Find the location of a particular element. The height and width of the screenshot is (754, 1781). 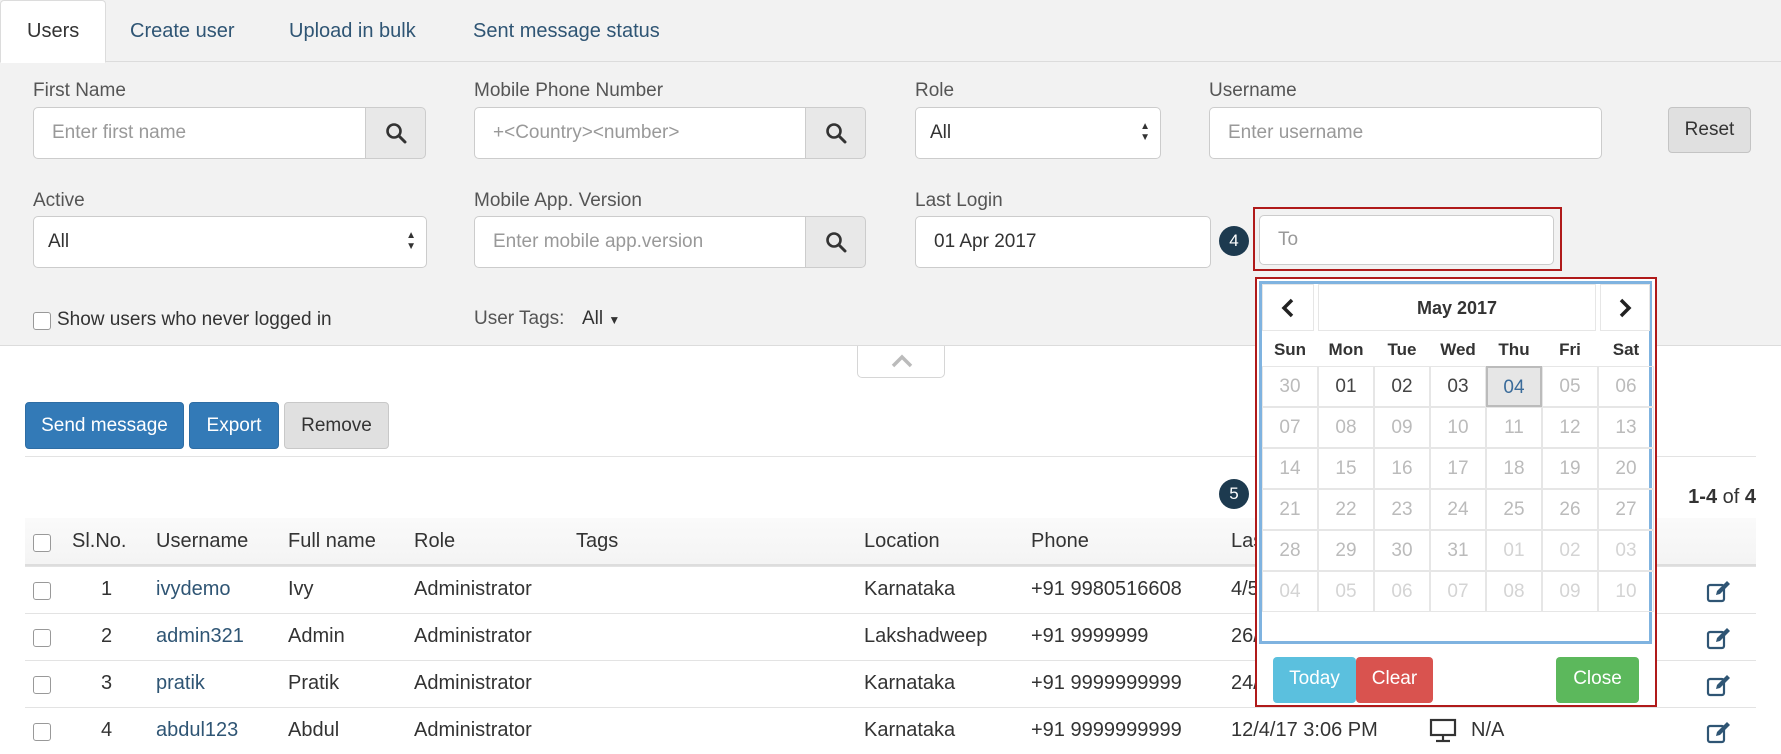

reset-button: Reset is located at coordinates (1709, 130).